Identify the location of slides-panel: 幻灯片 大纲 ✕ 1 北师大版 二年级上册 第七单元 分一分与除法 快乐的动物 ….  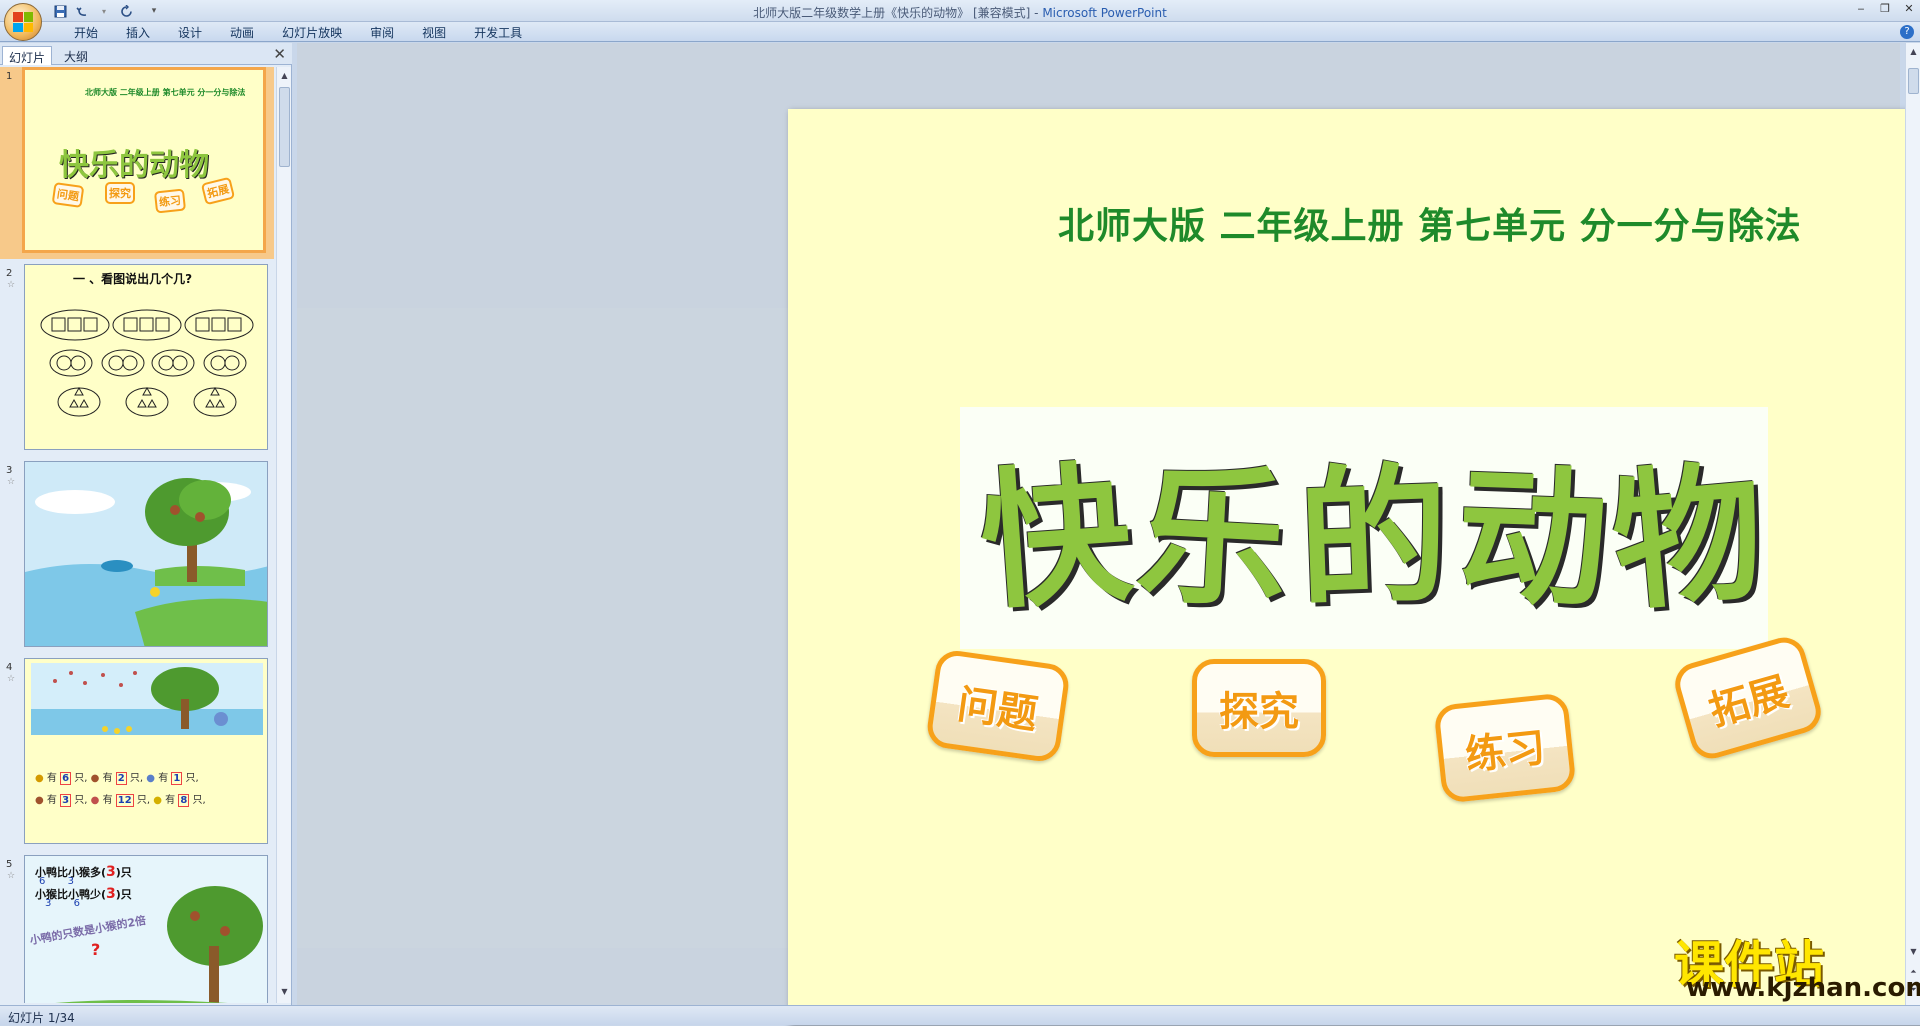
(146, 524).